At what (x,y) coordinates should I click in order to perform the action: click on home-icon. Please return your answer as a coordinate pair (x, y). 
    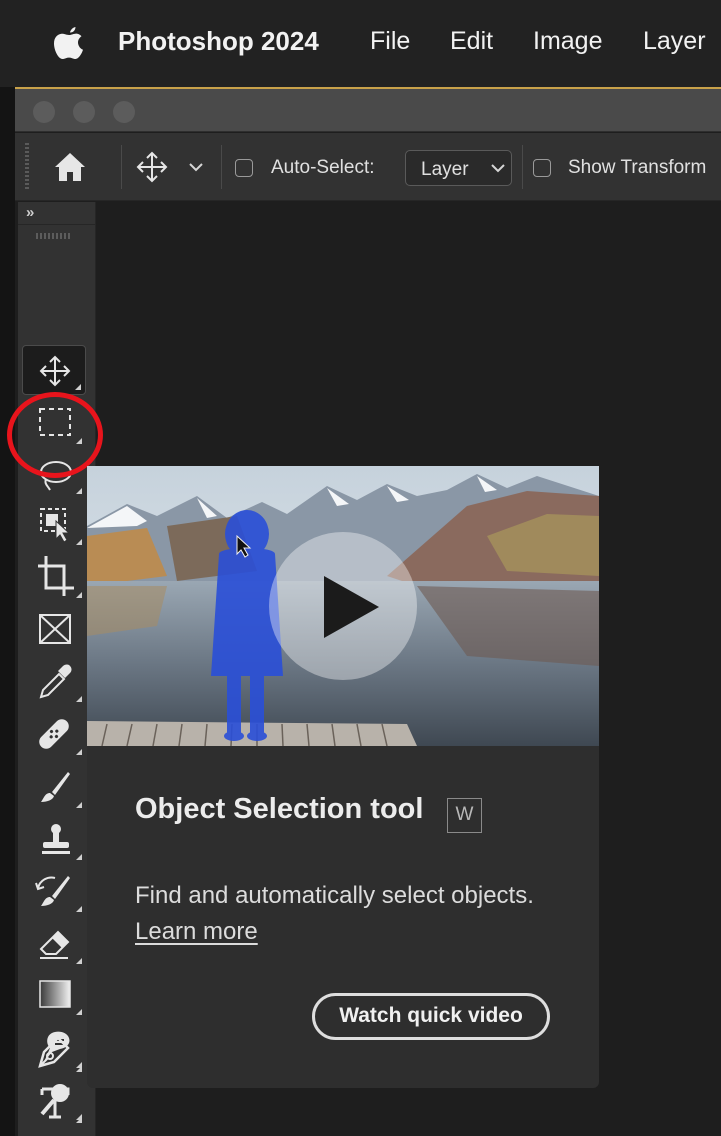
    Looking at the image, I should click on (70, 167).